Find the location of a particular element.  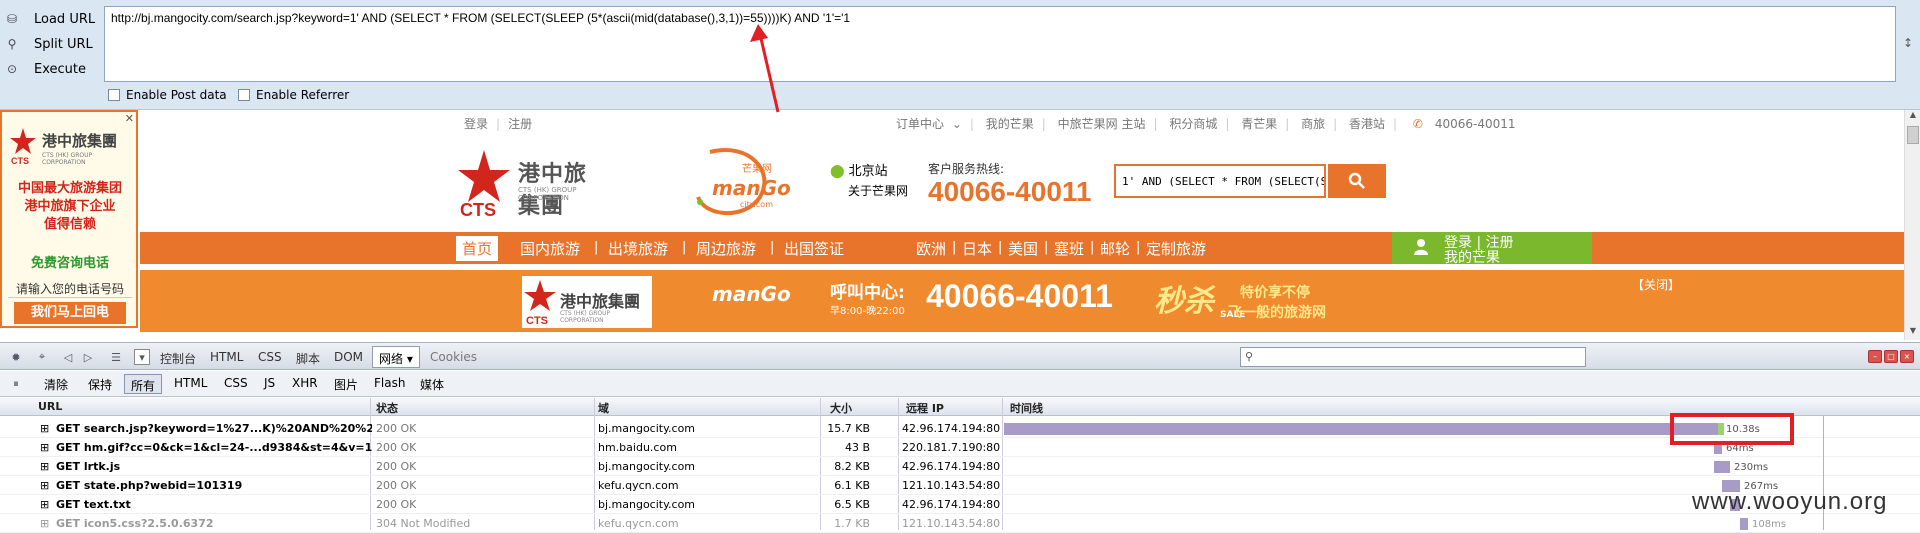

back-icon: ◁ is located at coordinates (68, 357).